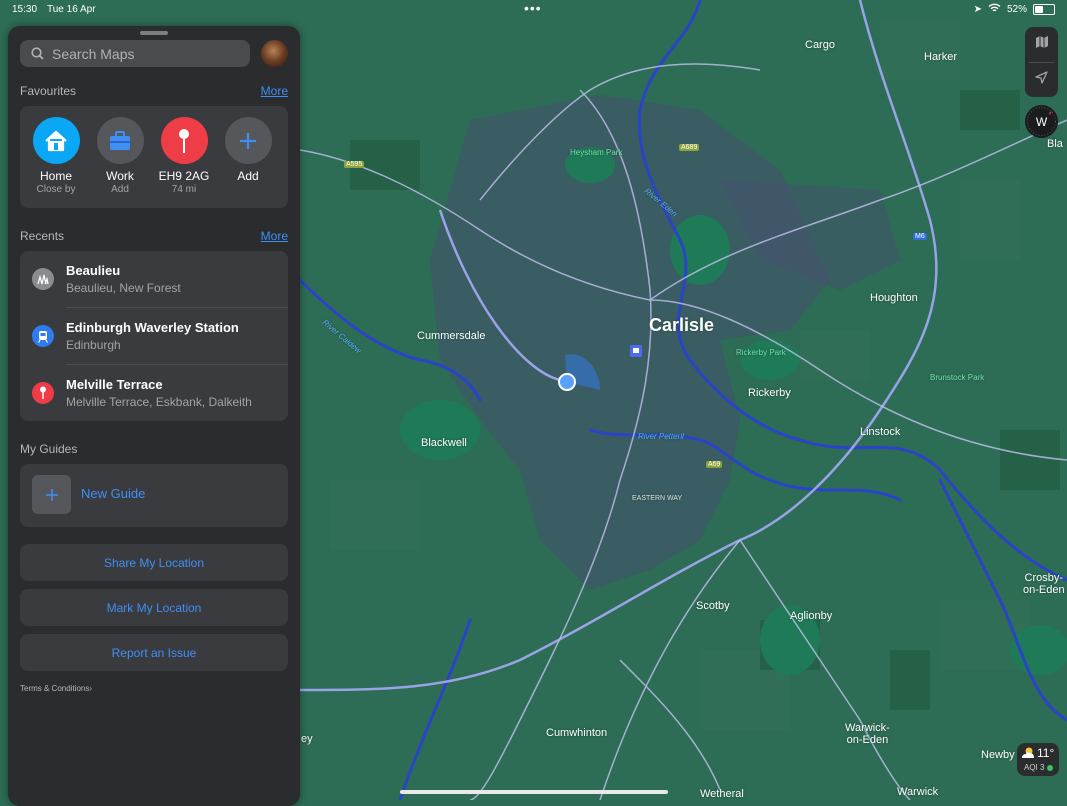  Describe the element at coordinates (1034, 767) in the screenshot. I see `aqi-label: AQI 3` at that location.